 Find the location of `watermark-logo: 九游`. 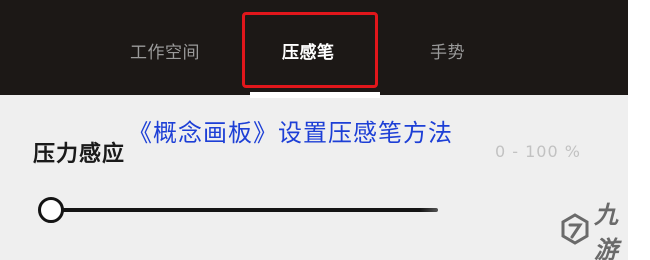

watermark-logo: 九游 is located at coordinates (594, 230).